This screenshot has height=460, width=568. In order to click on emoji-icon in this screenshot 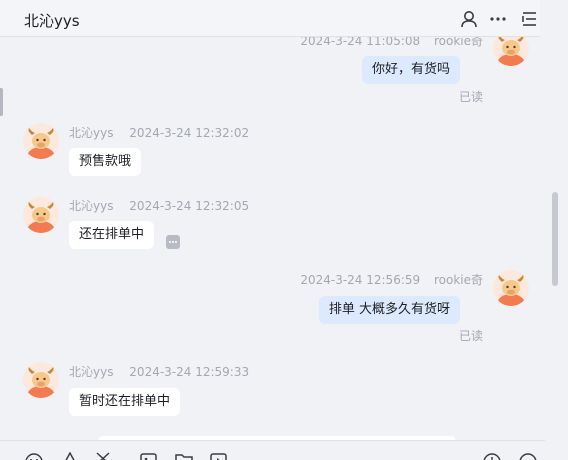, I will do `click(34, 456)`.